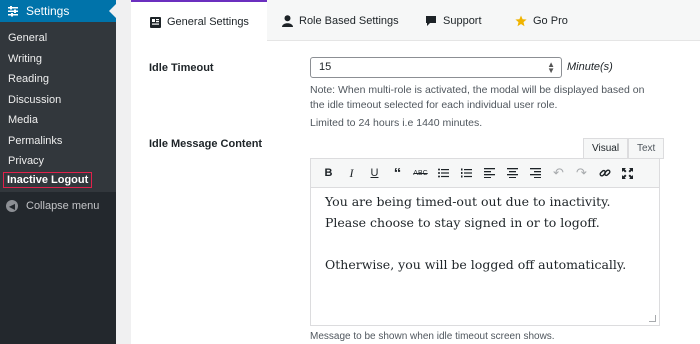 This screenshot has width=700, height=344. What do you see at coordinates (466, 173) in the screenshot?
I see `numbered-list-icon` at bounding box center [466, 173].